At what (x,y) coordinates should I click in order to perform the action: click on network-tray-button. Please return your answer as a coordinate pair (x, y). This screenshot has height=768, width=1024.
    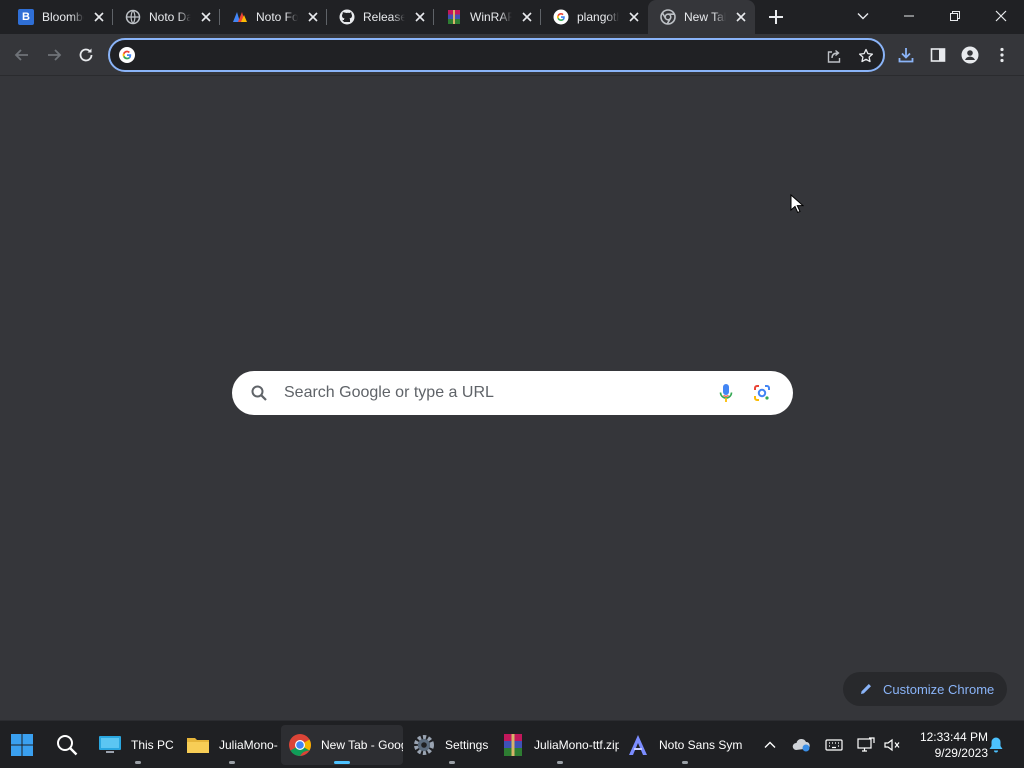
    Looking at the image, I should click on (866, 745).